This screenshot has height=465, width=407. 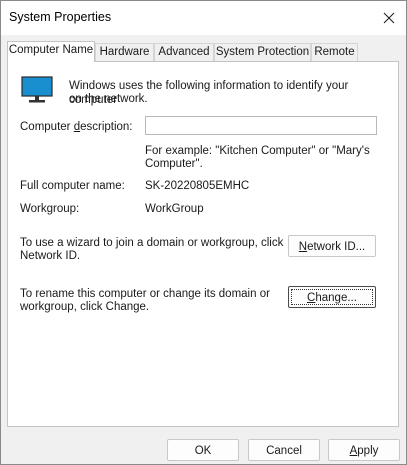 What do you see at coordinates (261, 125) in the screenshot?
I see `computer-description-input` at bounding box center [261, 125].